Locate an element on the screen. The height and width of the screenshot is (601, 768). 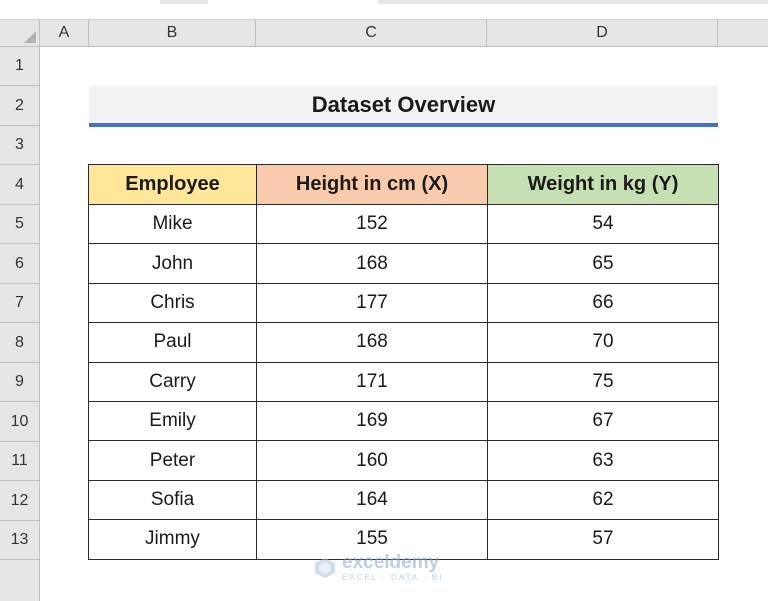
cell-employee: Emily is located at coordinates (172, 421).